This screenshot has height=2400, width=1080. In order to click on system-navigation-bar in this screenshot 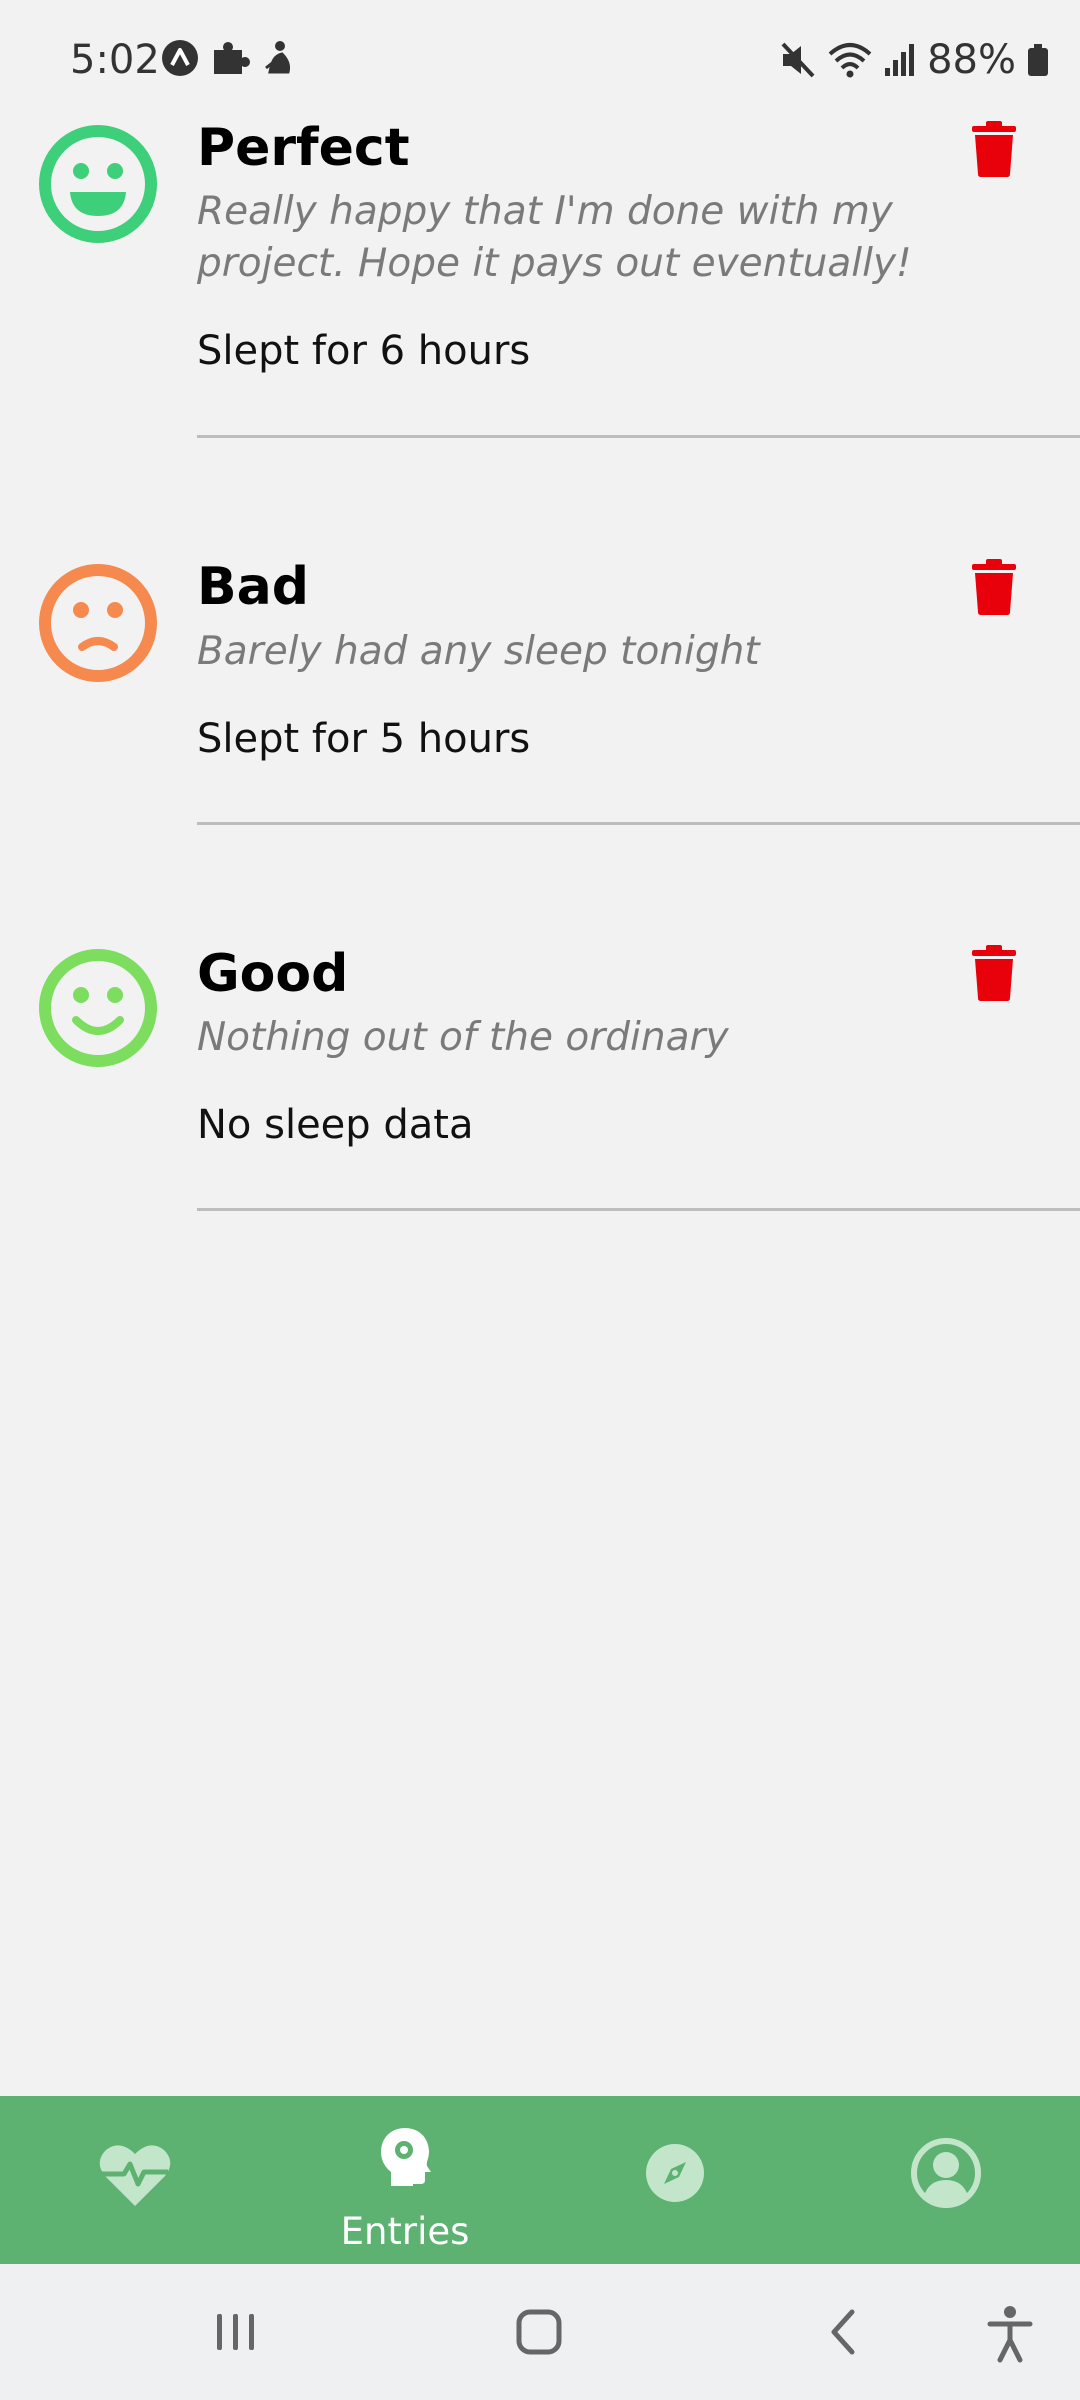, I will do `click(540, 2332)`.